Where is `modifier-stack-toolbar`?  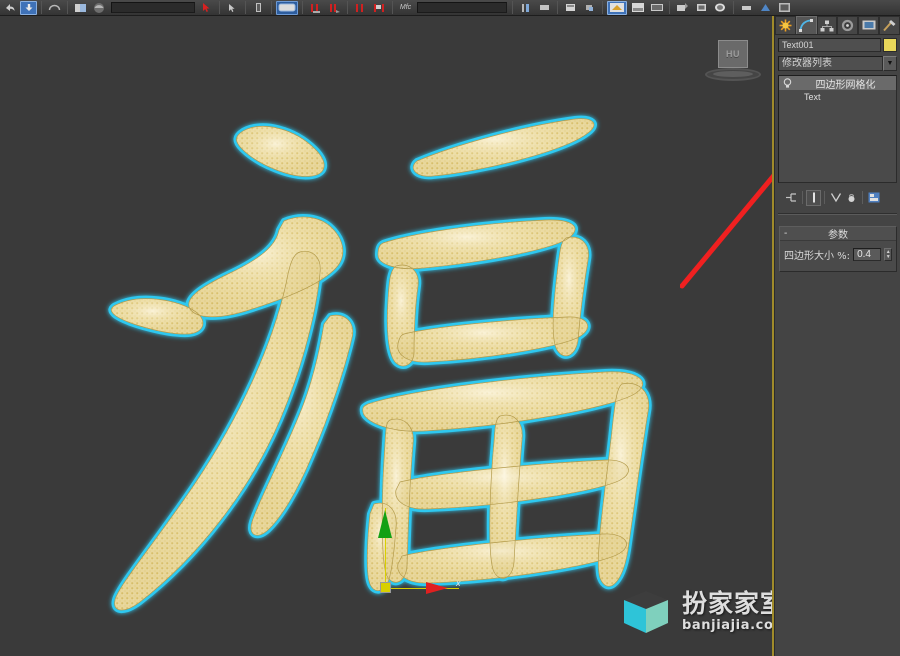 modifier-stack-toolbar is located at coordinates (837, 197).